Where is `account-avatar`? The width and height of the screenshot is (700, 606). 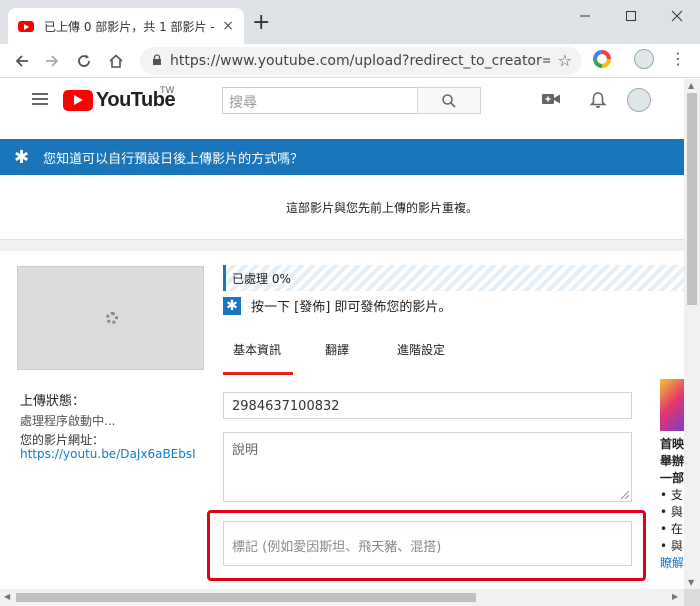
account-avatar is located at coordinates (639, 100).